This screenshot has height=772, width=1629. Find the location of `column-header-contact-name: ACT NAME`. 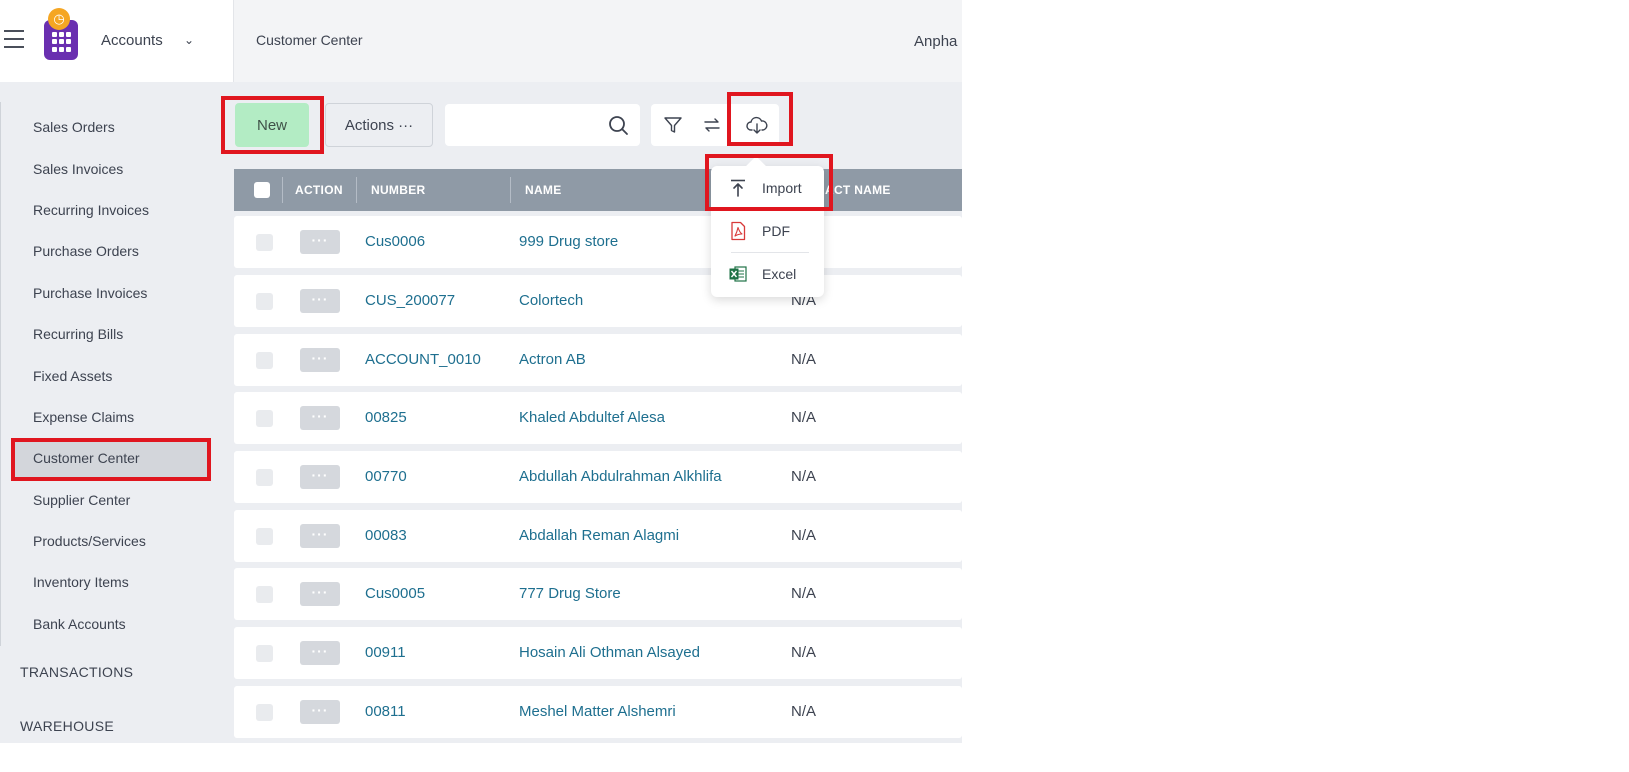

column-header-contact-name: ACT NAME is located at coordinates (858, 190).